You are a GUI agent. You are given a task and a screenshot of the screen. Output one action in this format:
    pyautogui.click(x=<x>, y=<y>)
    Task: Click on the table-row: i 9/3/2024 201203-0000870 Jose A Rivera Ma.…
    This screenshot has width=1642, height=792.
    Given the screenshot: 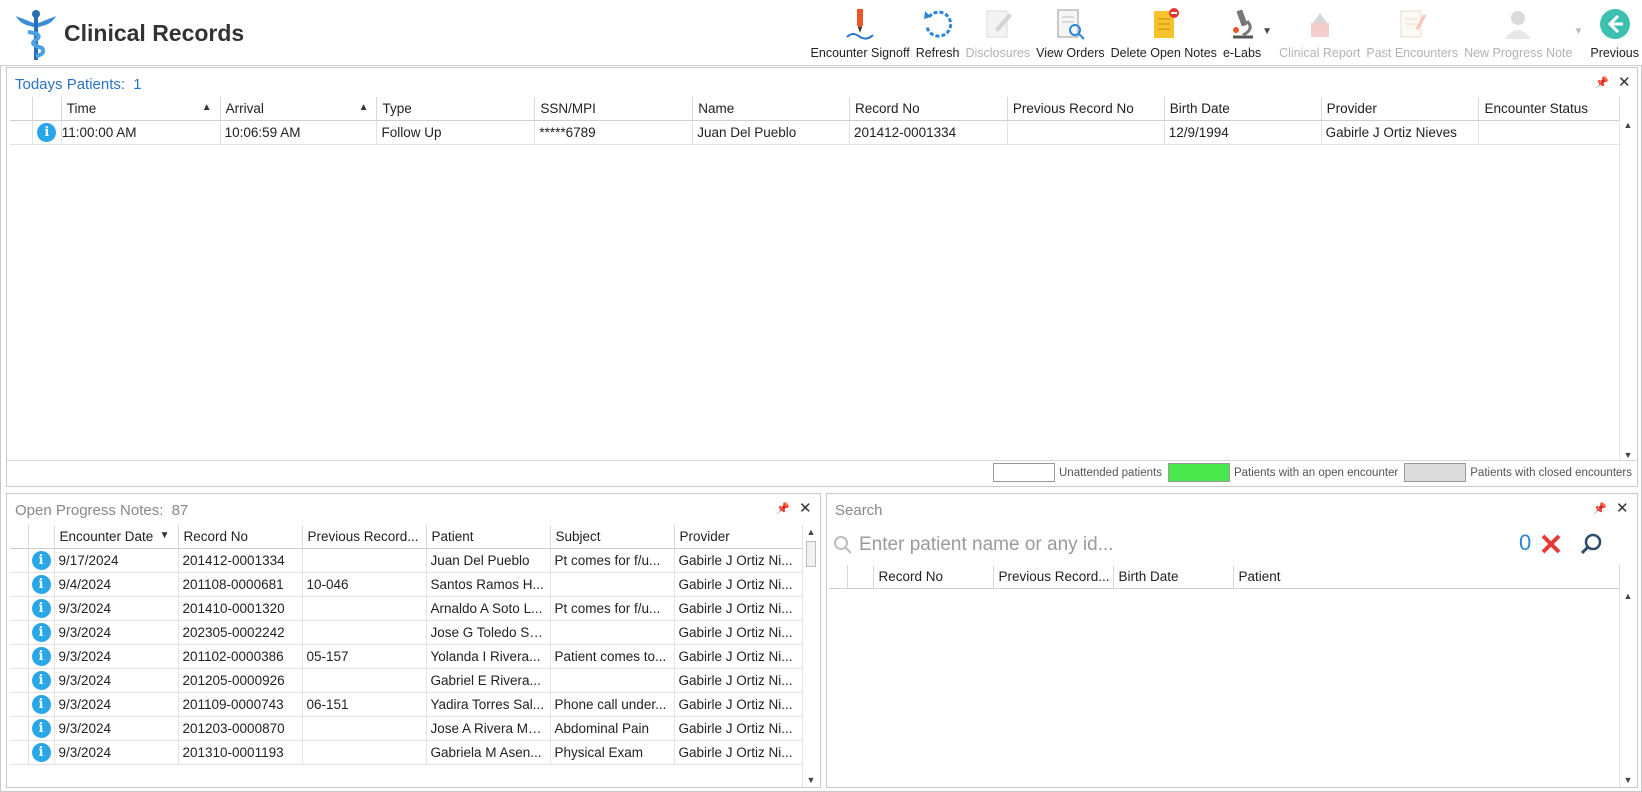 What is the action you would take?
    pyautogui.click(x=406, y=728)
    